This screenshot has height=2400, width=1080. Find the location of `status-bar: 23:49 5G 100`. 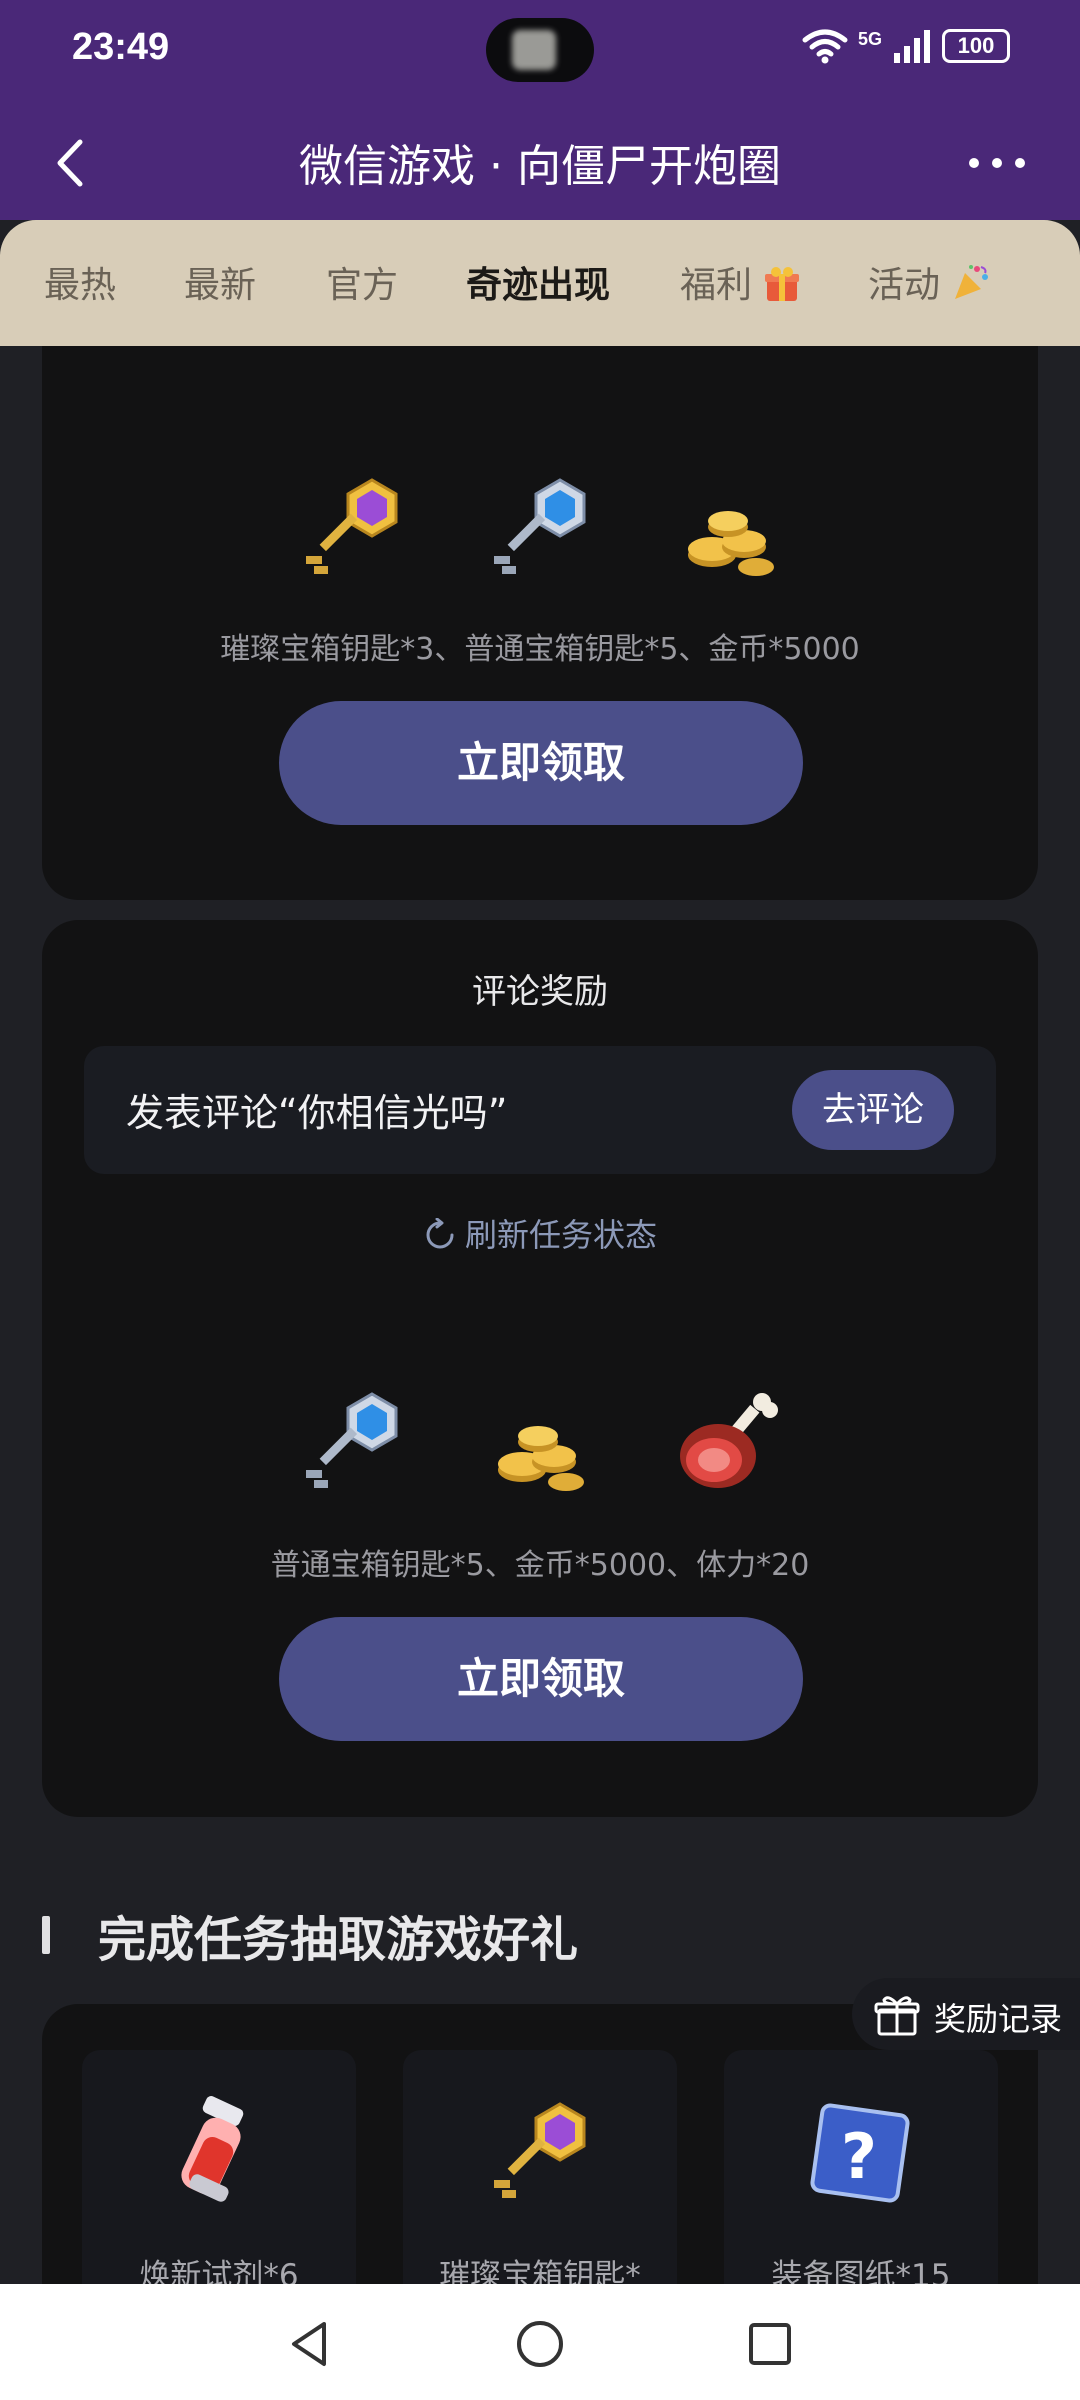

status-bar: 23:49 5G 100 is located at coordinates (540, 55).